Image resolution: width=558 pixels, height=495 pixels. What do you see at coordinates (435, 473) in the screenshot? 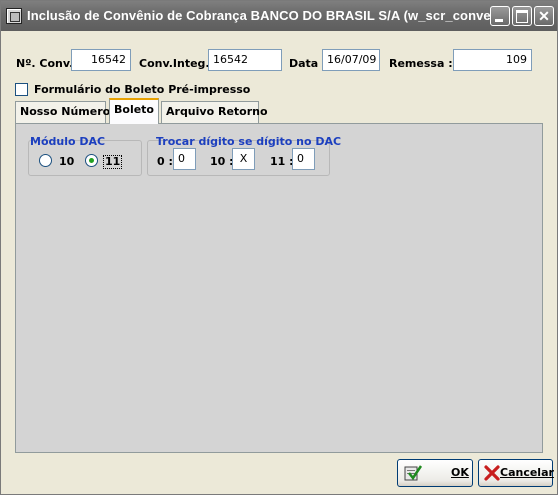
I see `ok-button: OK` at bounding box center [435, 473].